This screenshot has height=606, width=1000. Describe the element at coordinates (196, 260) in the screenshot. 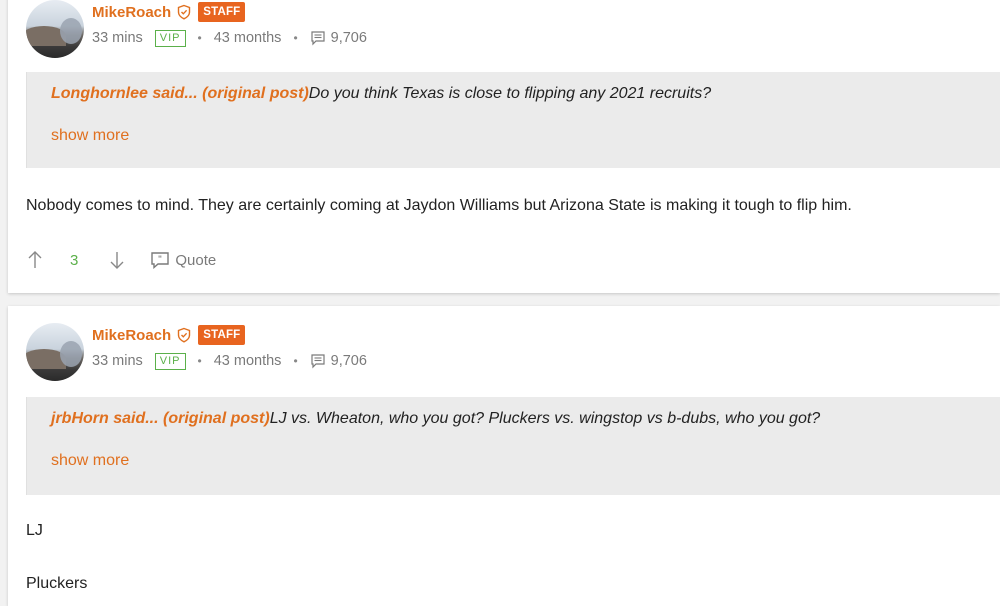

I see `quote-label: Quote` at that location.